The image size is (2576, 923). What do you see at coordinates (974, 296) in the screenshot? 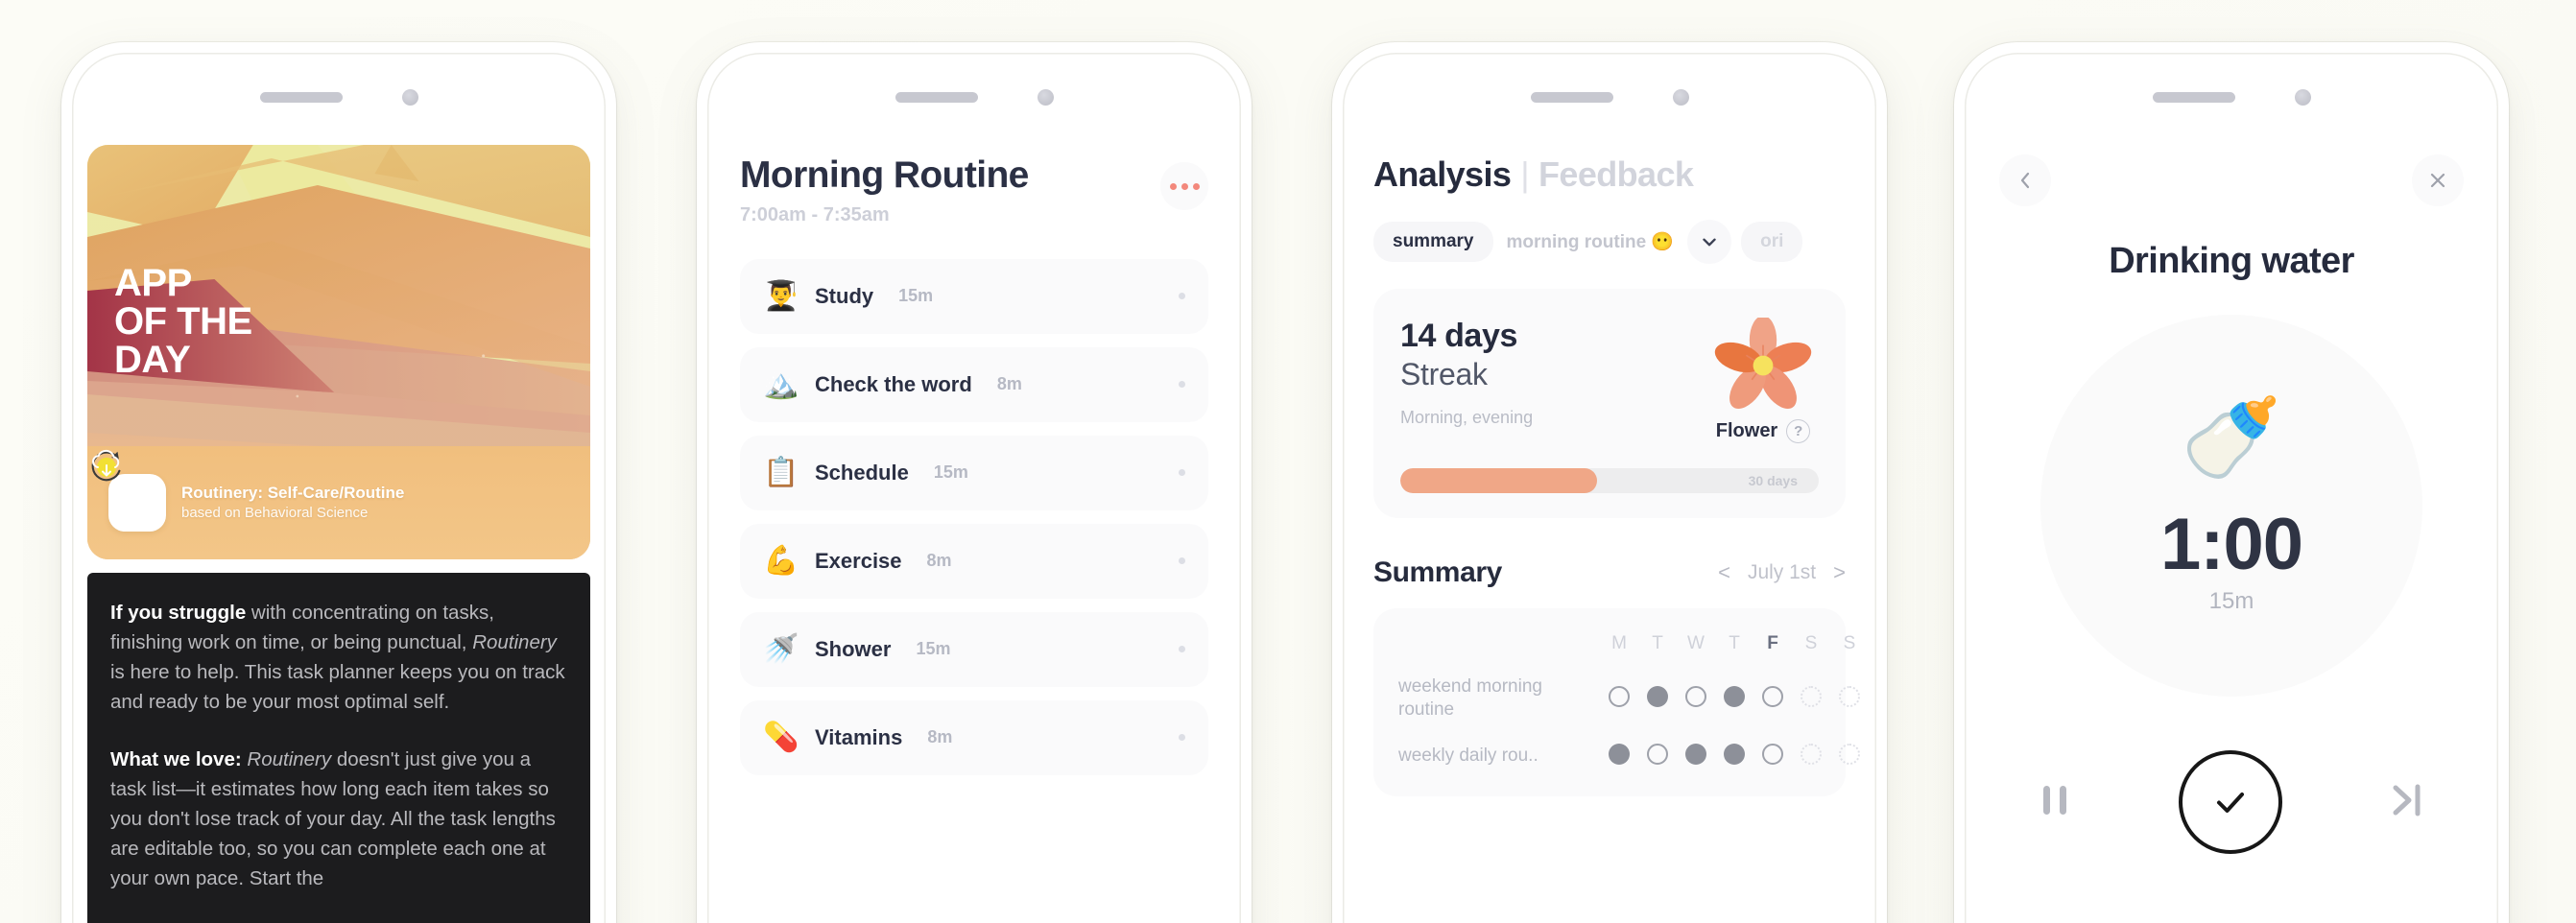
I see `task-row: 👨‍🎓 Study 15m` at bounding box center [974, 296].